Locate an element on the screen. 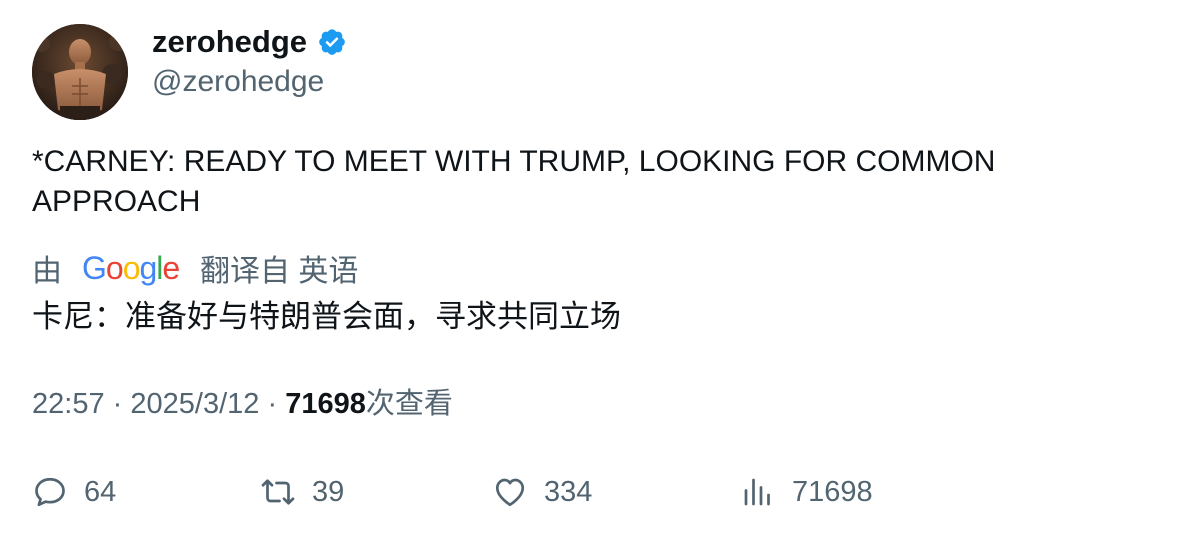  verified-badge-icon is located at coordinates (332, 42).